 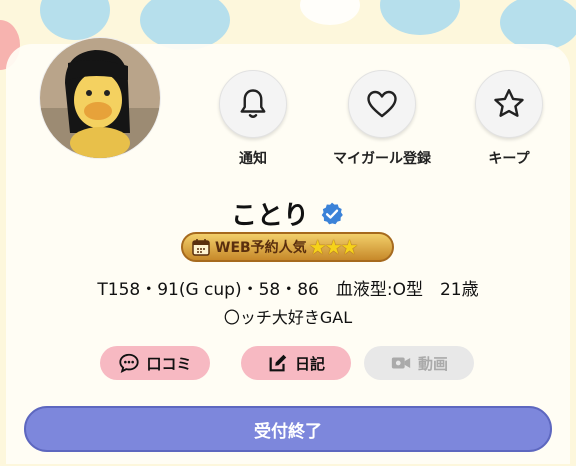 I want to click on profile-stats: T158・91(G cup)・58・86 血液型:O型 21歳, so click(x=288, y=290).